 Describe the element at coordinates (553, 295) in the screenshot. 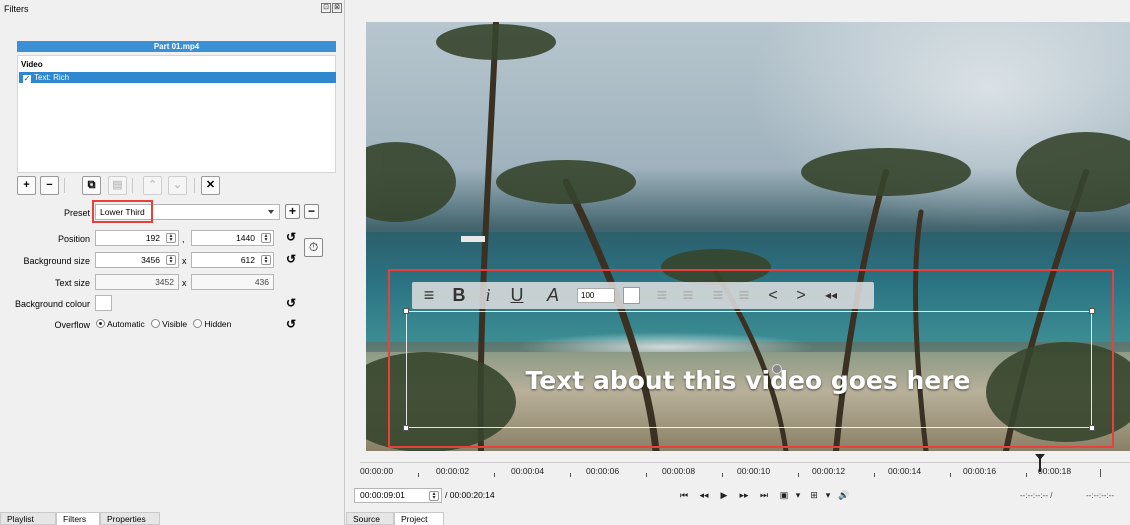

I see `font-button: A` at that location.